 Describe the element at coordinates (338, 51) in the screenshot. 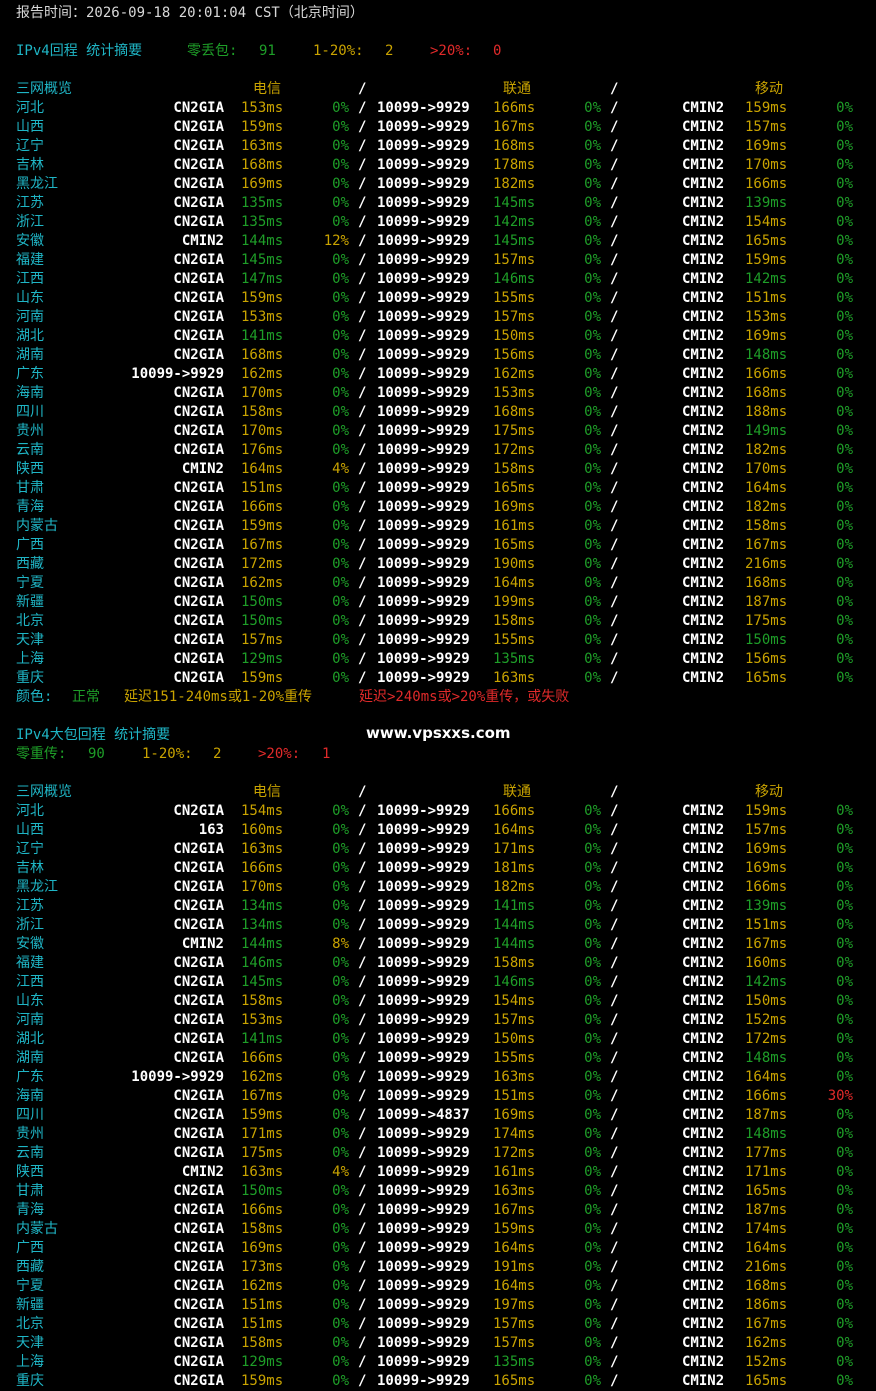

I see `summary-label: 1-20%:` at that location.